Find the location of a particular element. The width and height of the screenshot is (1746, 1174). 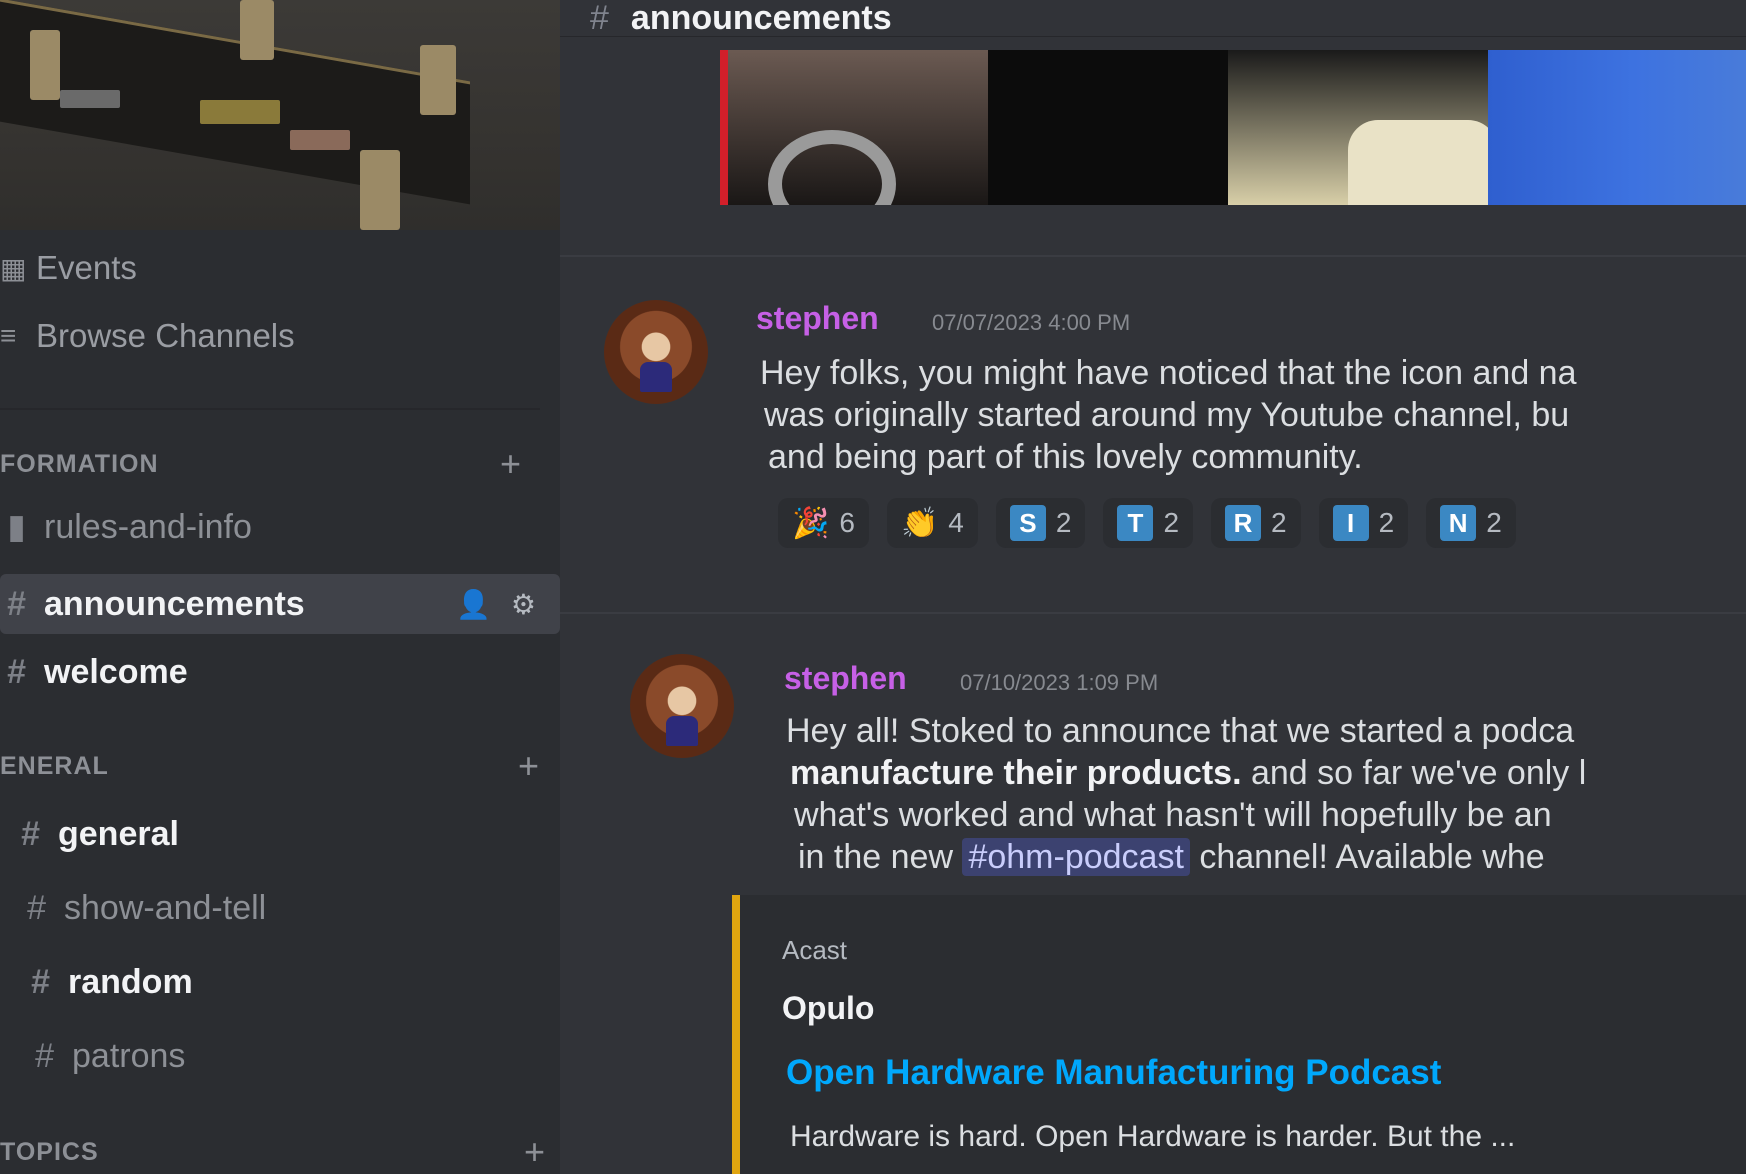

channel-announcements: # announcements 👤 ⚙ is located at coordinates (280, 604).